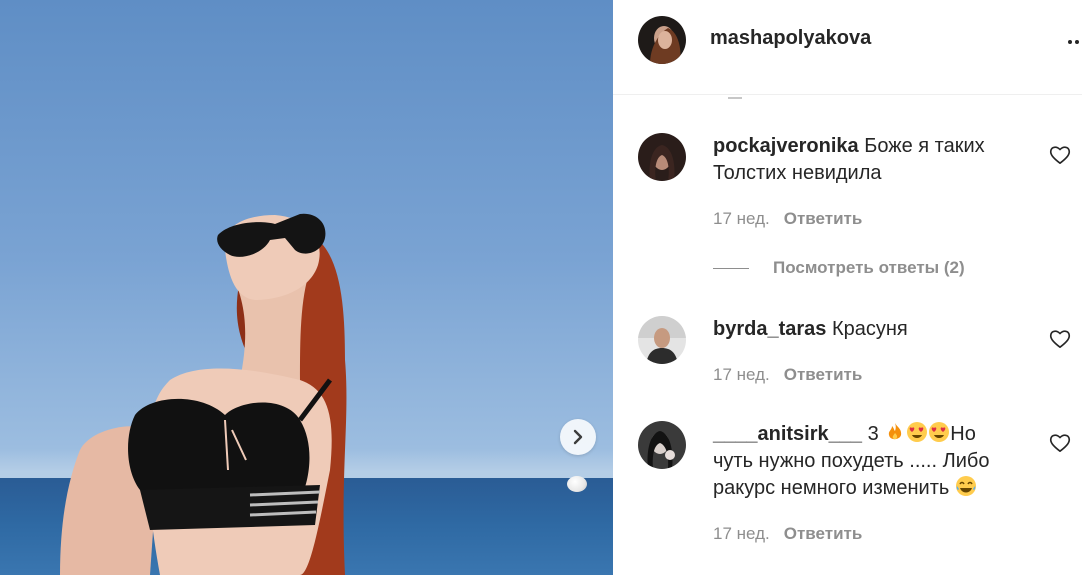  I want to click on view-replies-label: Посмотреть ответы (2), so click(869, 267).